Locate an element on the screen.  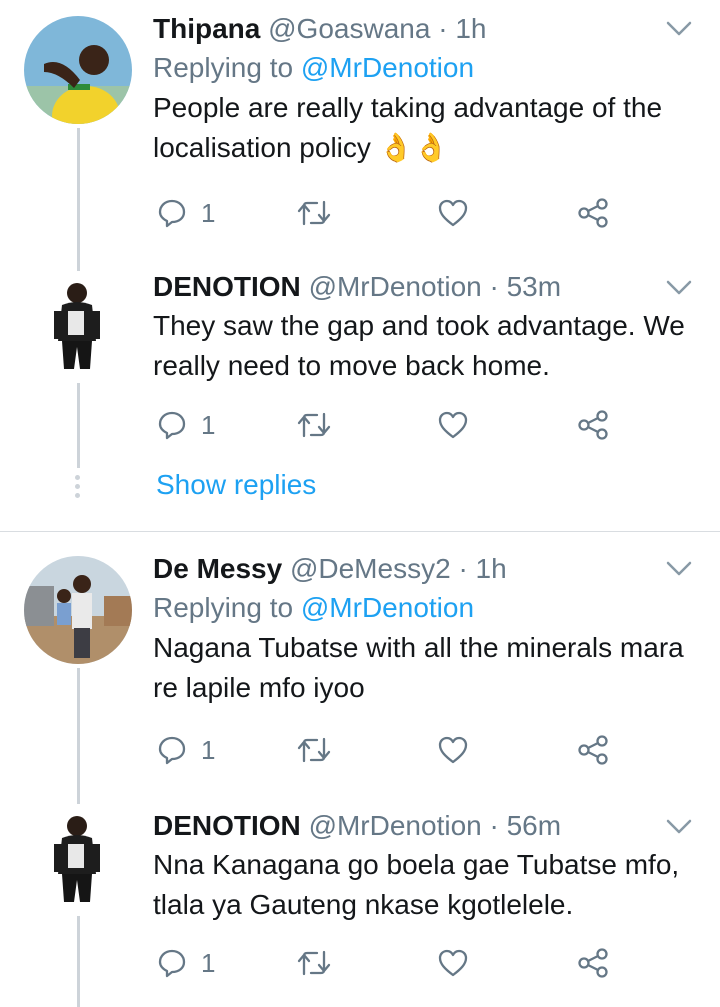
timestamp: 53m is located at coordinates (534, 286).